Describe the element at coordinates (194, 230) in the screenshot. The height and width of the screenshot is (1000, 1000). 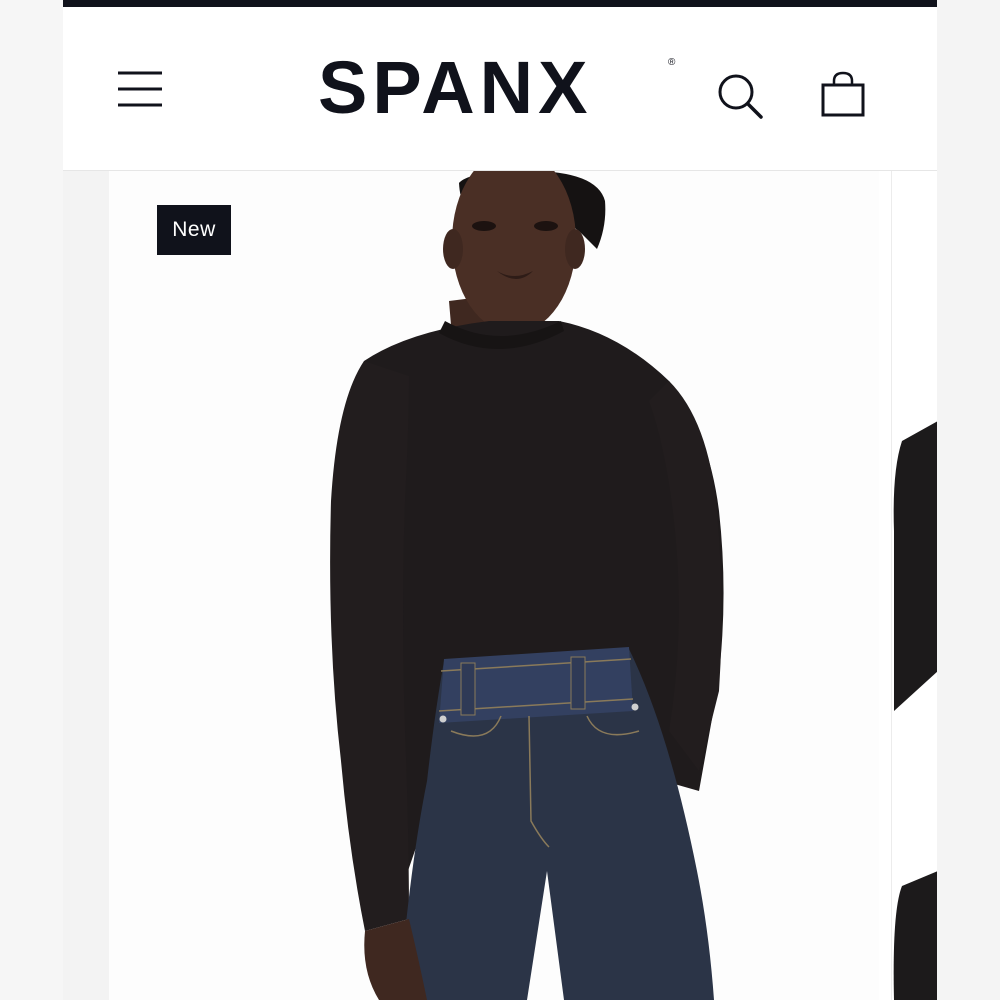
I see `new-badge: New` at that location.